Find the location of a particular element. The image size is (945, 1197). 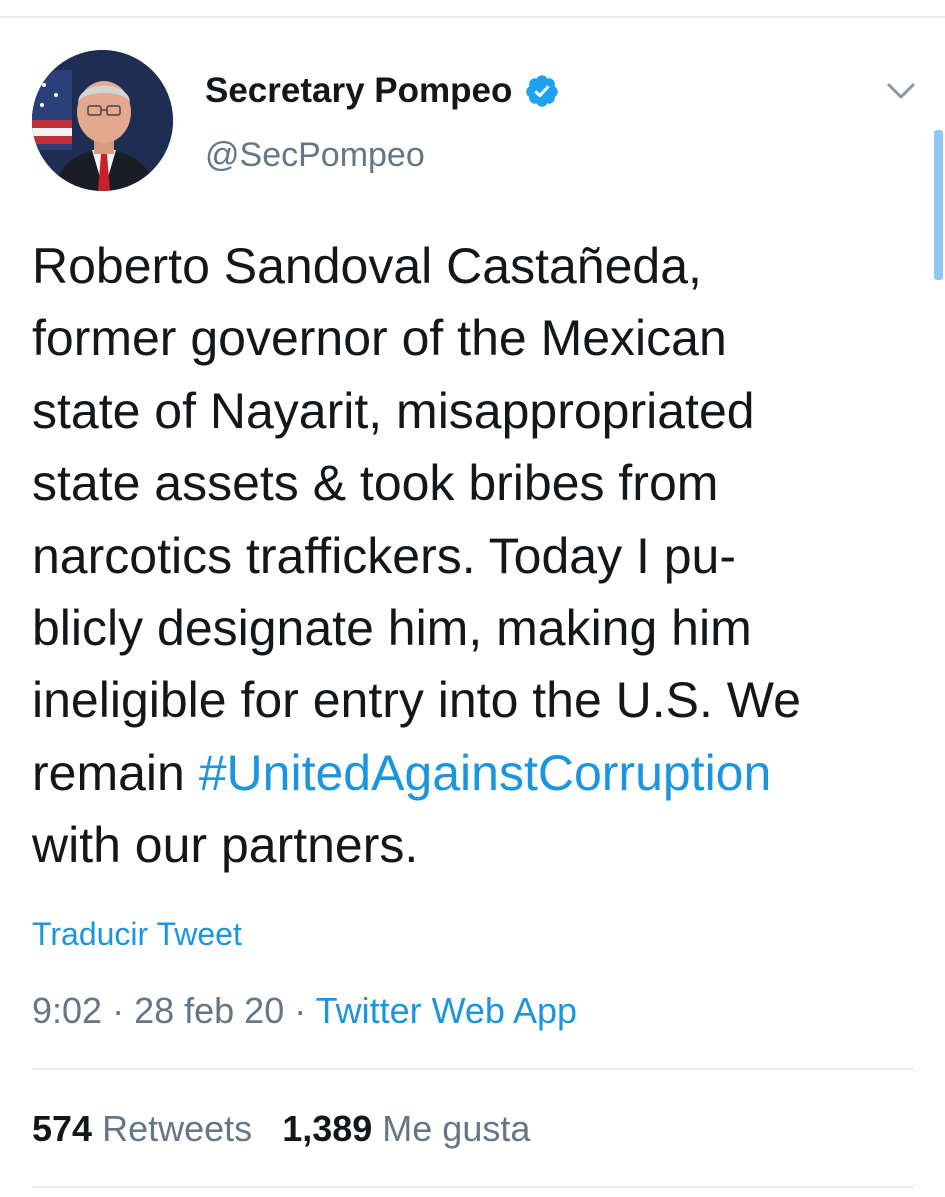

tweet-stats: 574 Retweets 1,389 Me gusta is located at coordinates (281, 1129).